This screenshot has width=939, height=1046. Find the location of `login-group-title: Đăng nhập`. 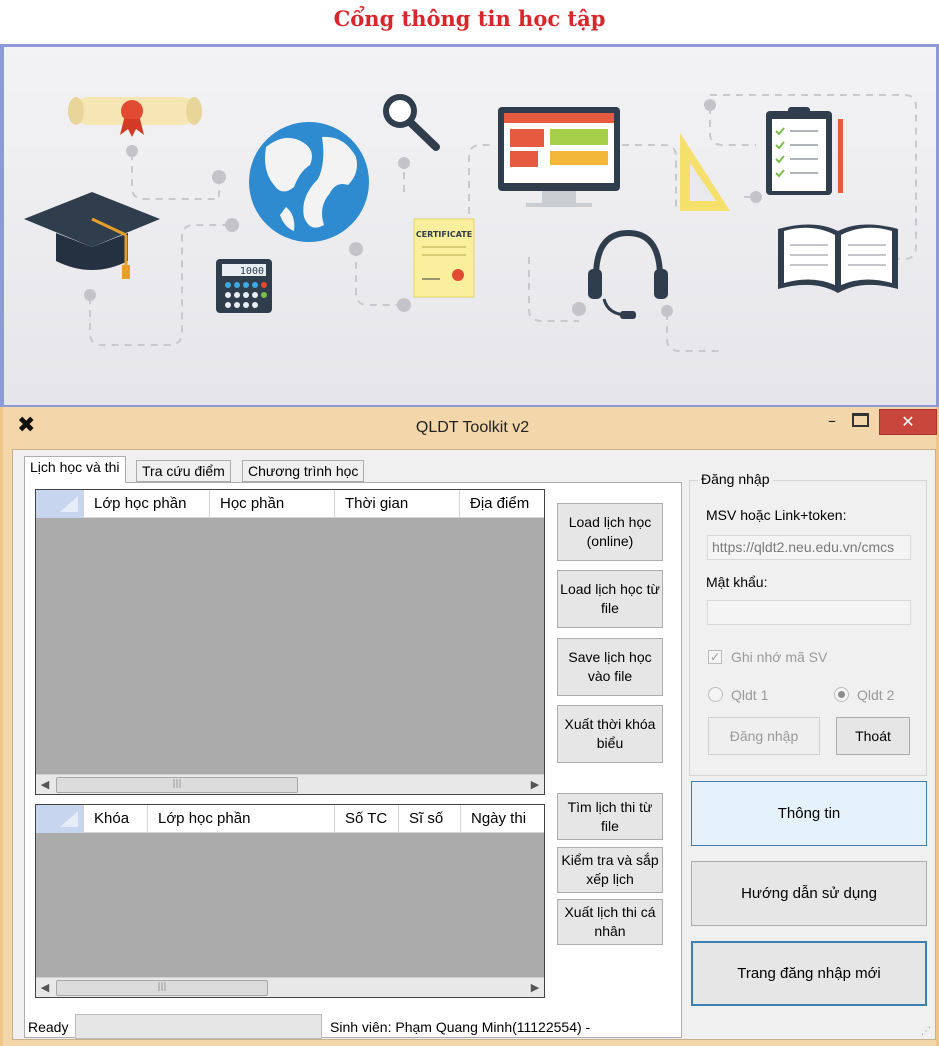

login-group-title: Đăng nhập is located at coordinates (735, 479).